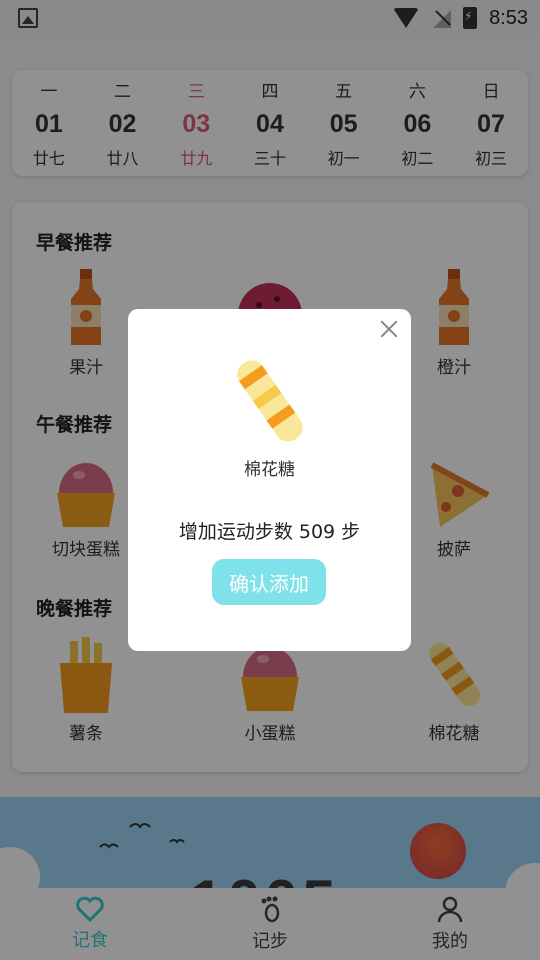 This screenshot has width=540, height=960. What do you see at coordinates (269, 532) in the screenshot?
I see `dialog-message: 增加运动步数 509 步` at bounding box center [269, 532].